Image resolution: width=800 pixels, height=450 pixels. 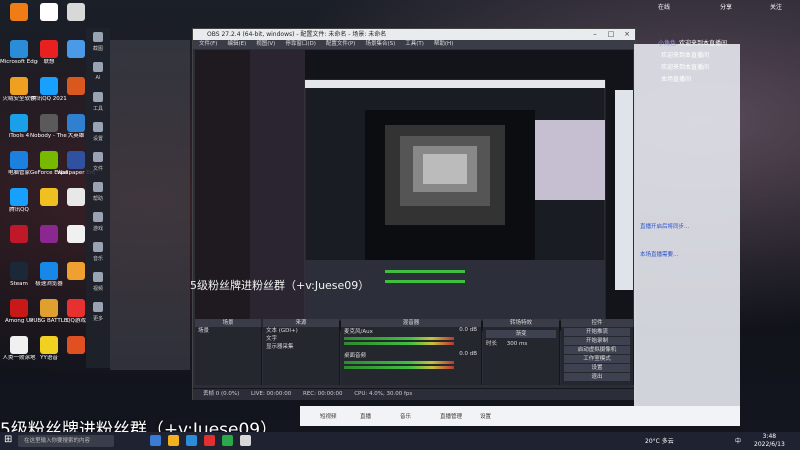 I want to click on obs-menu-item: 文件(F), so click(x=208, y=44).